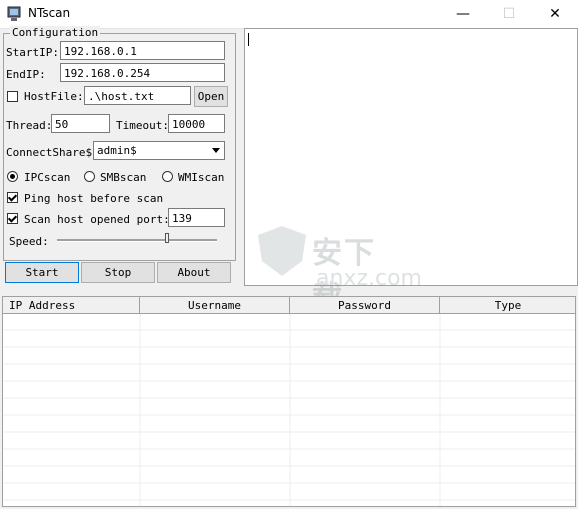 This screenshot has height=509, width=578. I want to click on configuration-legend: Configuration, so click(55, 32).